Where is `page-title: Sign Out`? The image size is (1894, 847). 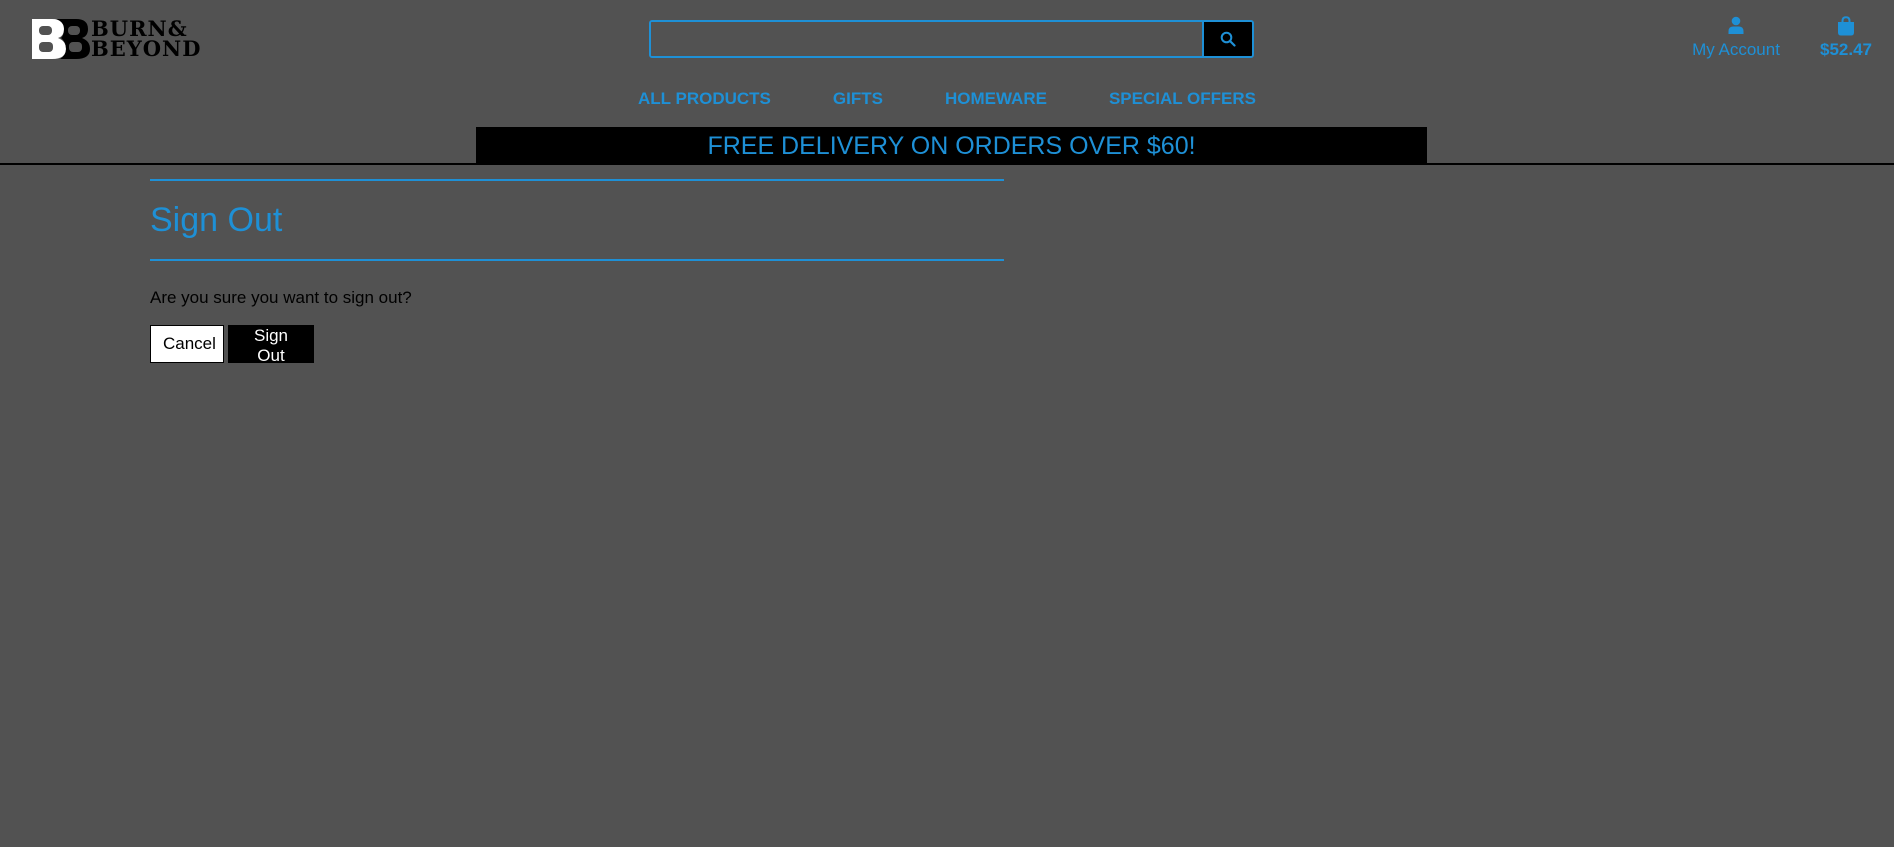
page-title: Sign Out is located at coordinates (216, 219).